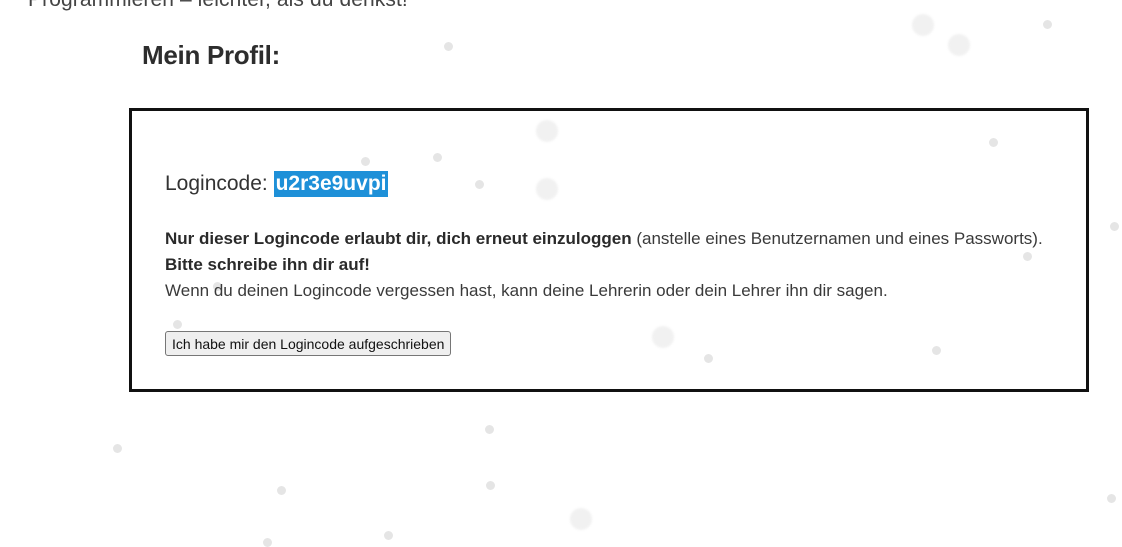 Image resolution: width=1122 pixels, height=547 pixels. I want to click on login-code-row: Logincode: u2r3e9uvpi, so click(277, 184).